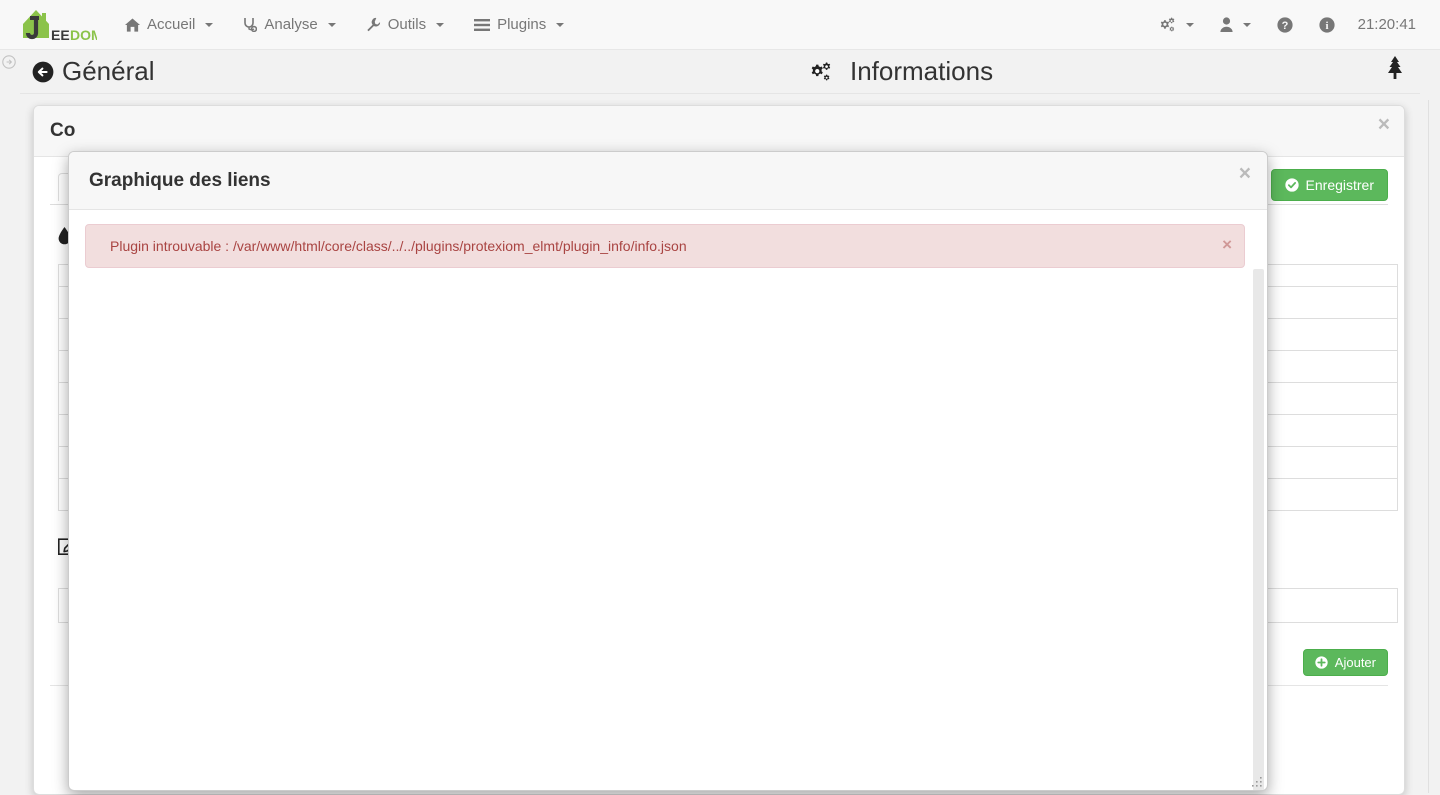 The image size is (1440, 795). What do you see at coordinates (1321, 662) in the screenshot?
I see `plus-circle-icon` at bounding box center [1321, 662].